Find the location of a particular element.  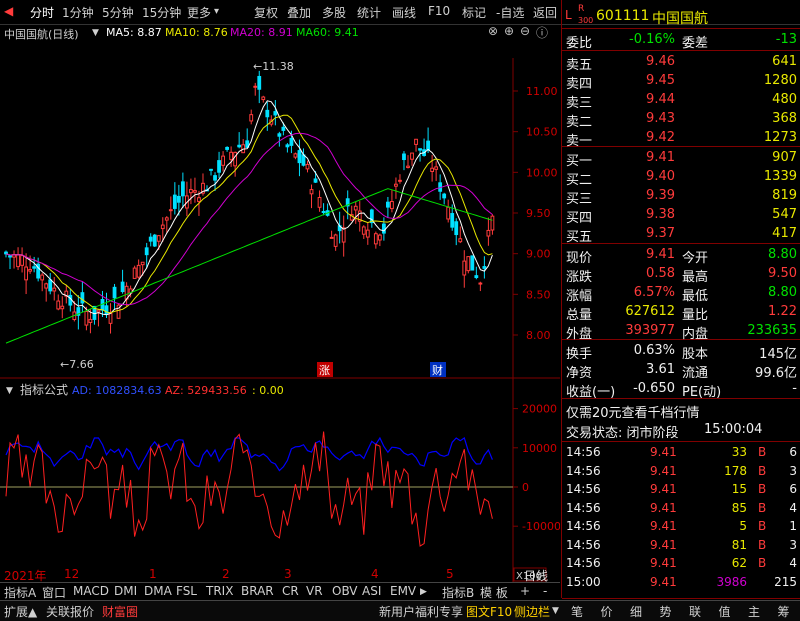

promo-row: 仅需20元查看千档行情 is located at coordinates (681, 410).